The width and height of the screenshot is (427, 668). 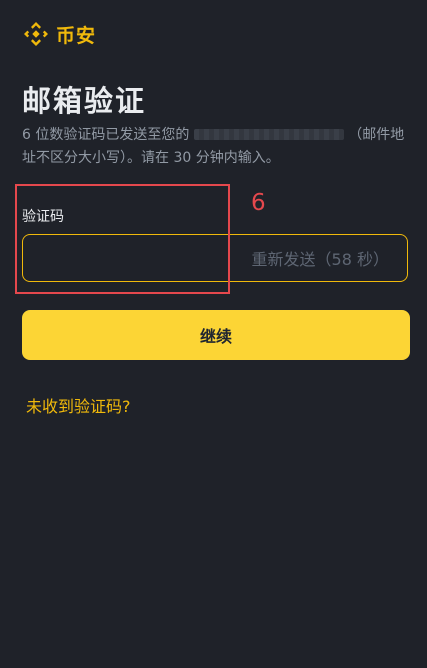 I want to click on masked-email, so click(x=268, y=134).